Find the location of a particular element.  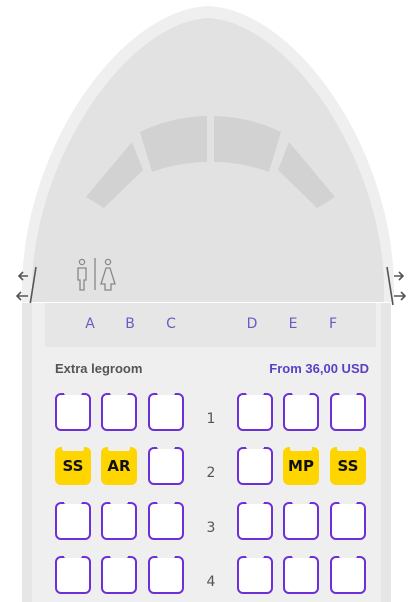

seat-1e is located at coordinates (301, 410).